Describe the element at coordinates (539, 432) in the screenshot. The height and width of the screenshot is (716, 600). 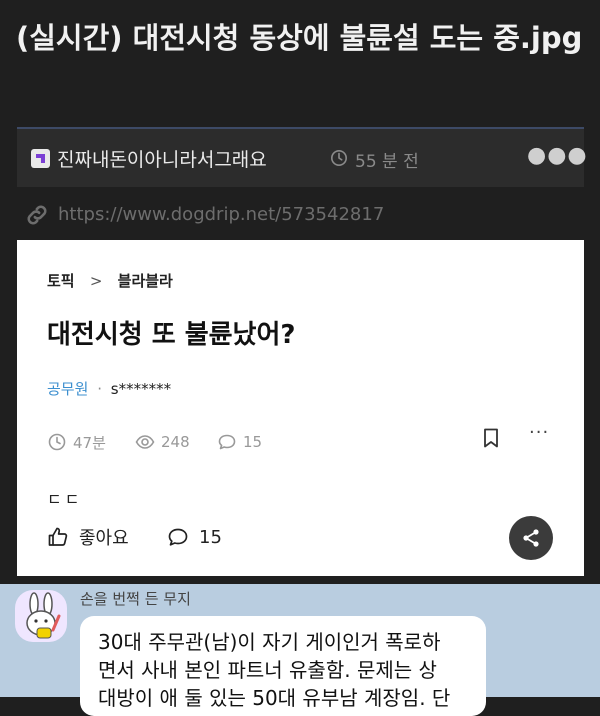
I see `card-more-button: ···` at that location.